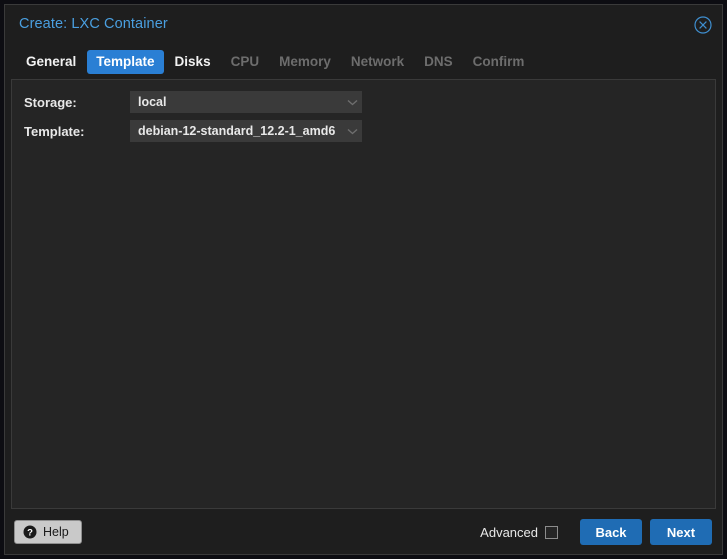  I want to click on storage-select: local, so click(246, 102).